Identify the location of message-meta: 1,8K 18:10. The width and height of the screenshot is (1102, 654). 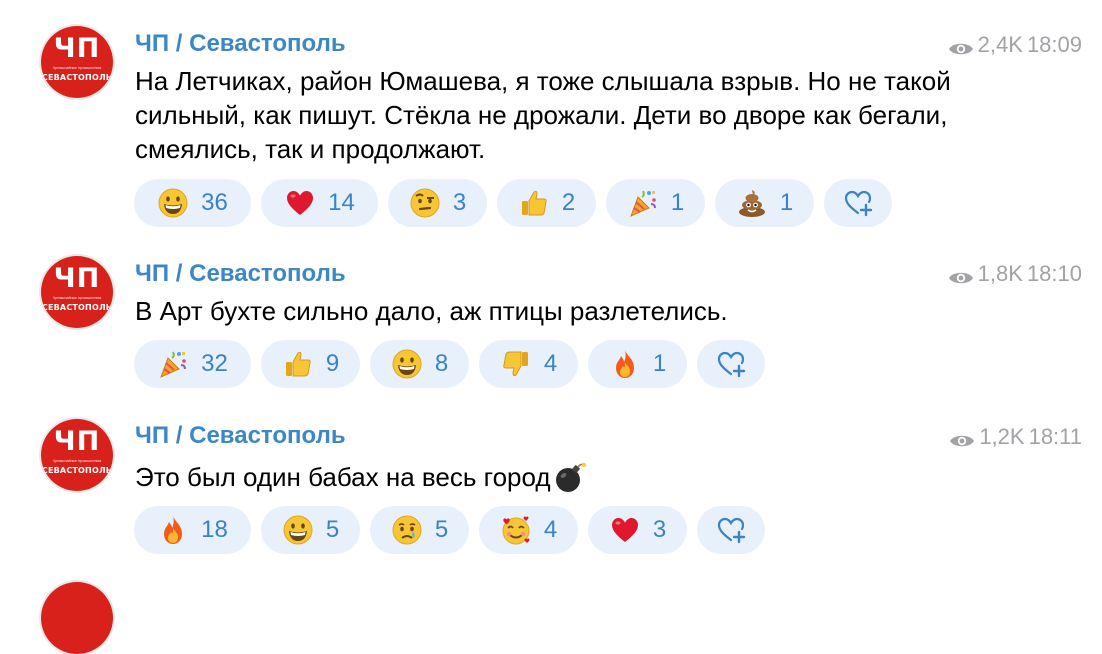
(1015, 274).